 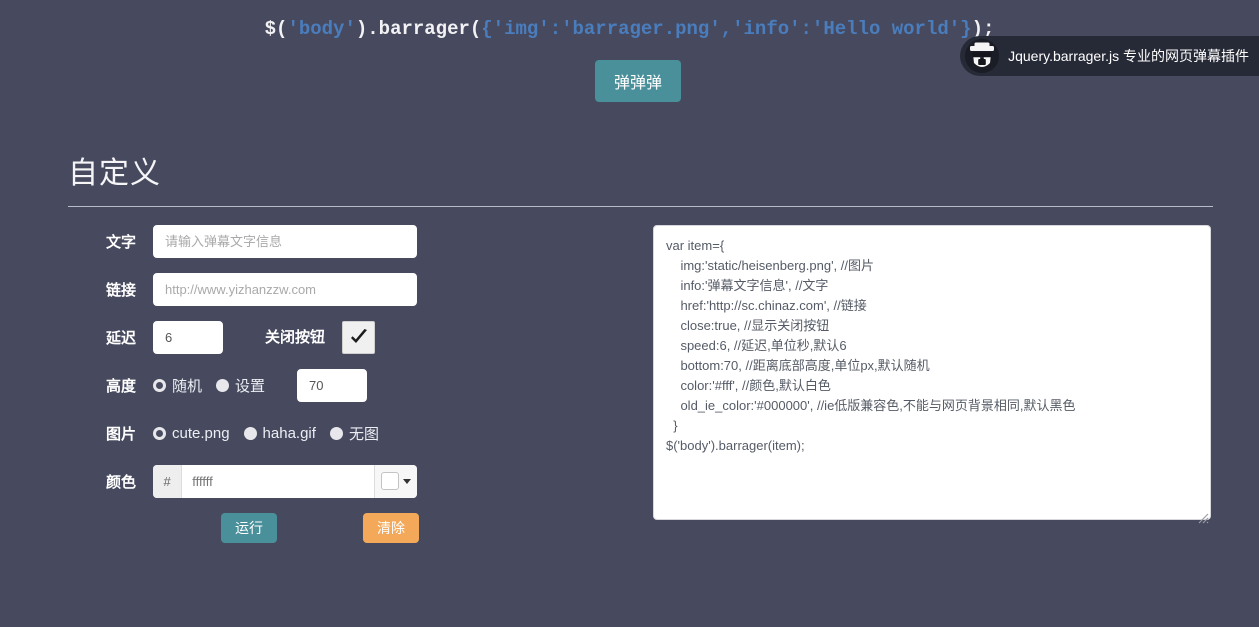 I want to click on color-hash-prefix: #, so click(x=168, y=481).